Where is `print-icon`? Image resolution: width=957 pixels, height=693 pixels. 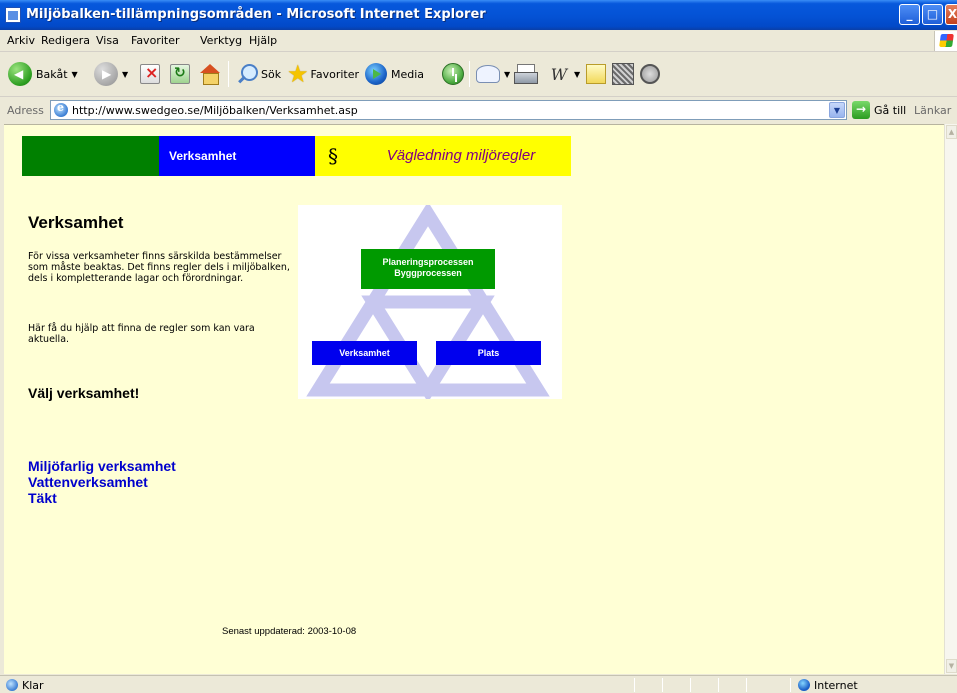 print-icon is located at coordinates (526, 74).